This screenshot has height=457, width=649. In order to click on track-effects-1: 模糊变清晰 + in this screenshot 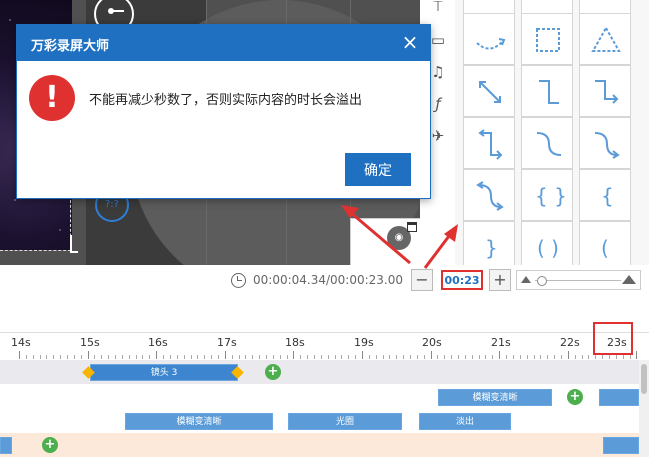, I will do `click(319, 397)`.